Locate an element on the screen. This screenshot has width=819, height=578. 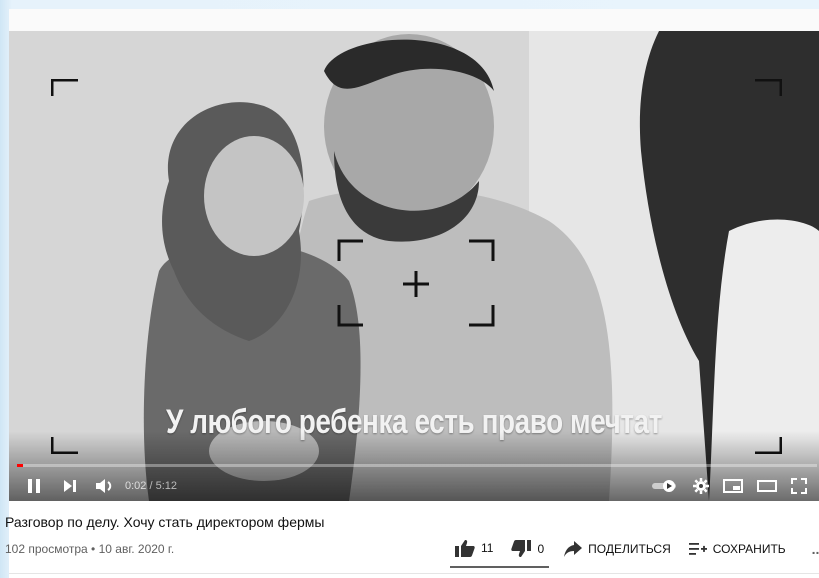
focus-box-icon is located at coordinates (416, 283).